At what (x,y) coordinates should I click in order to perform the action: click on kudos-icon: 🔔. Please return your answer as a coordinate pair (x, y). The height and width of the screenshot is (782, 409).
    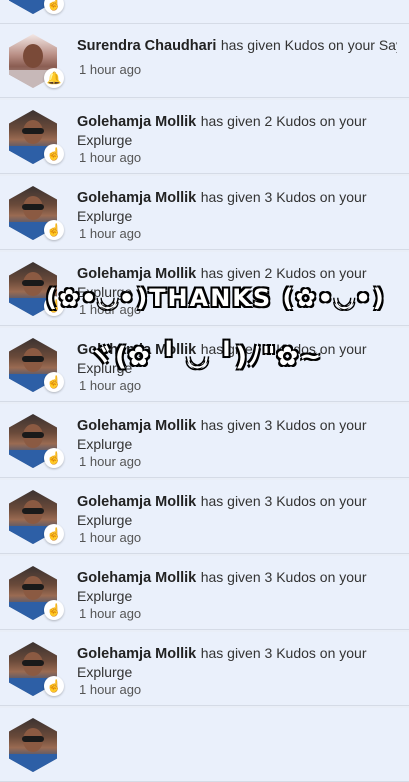
    Looking at the image, I should click on (54, 78).